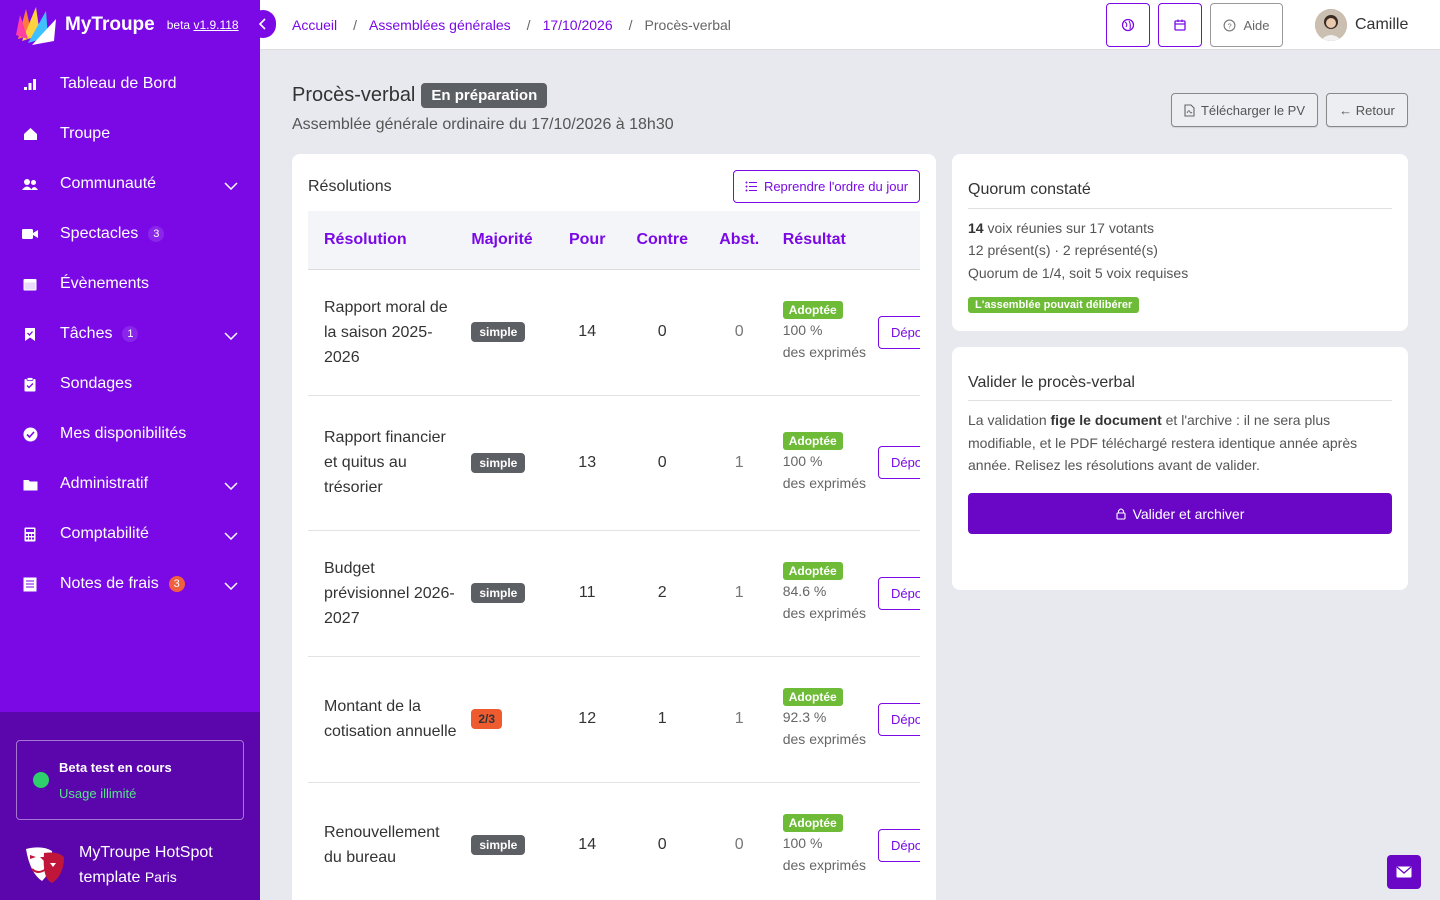 This screenshot has width=1440, height=900. I want to click on validation-text-start: La validation, so click(1009, 420).